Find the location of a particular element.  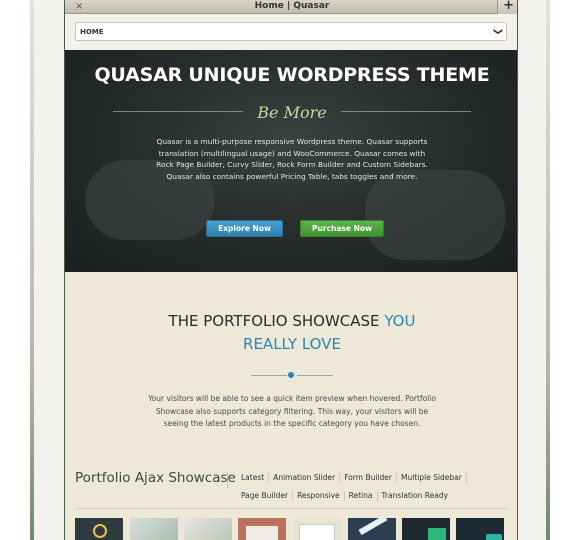

nav-select-dropdown: HOME ❯ is located at coordinates (291, 31).